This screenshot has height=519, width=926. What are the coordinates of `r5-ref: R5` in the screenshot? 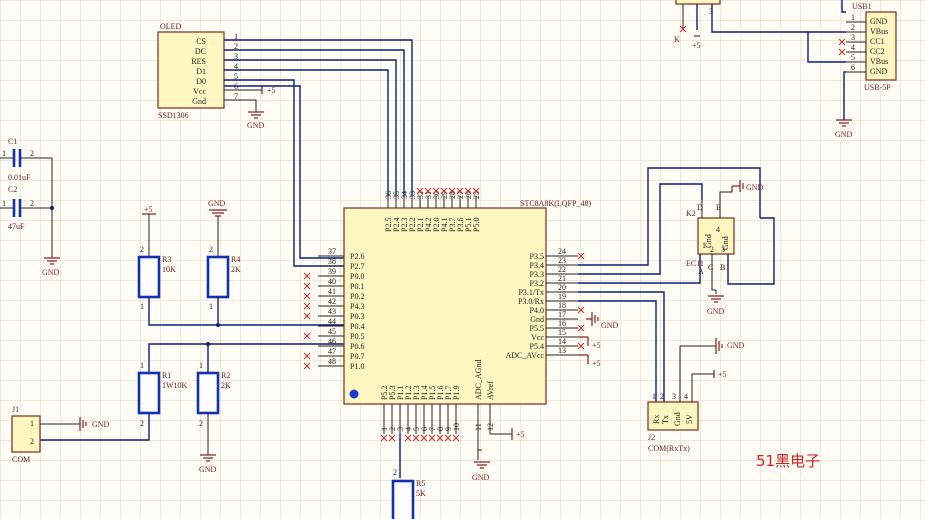 It's located at (420, 483).